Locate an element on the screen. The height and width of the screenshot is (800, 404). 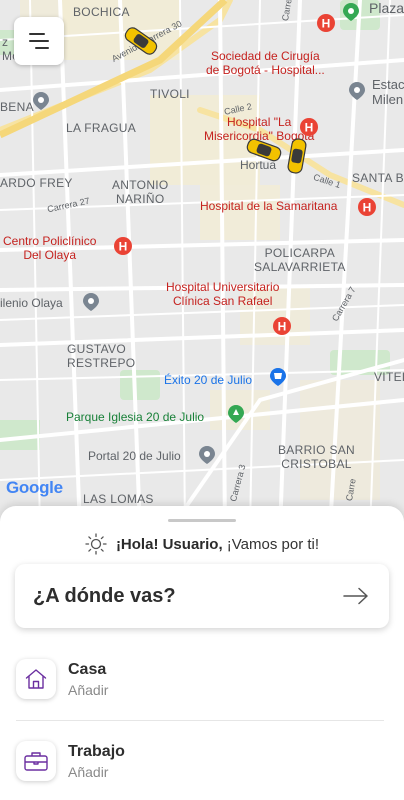
google-logo: Google is located at coordinates (34, 488).